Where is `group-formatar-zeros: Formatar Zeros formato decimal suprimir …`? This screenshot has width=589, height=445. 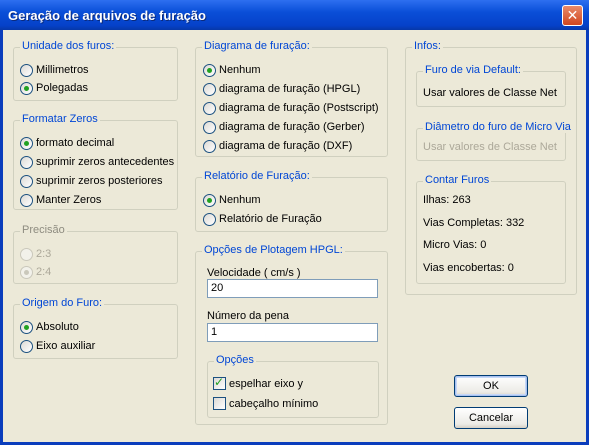
group-formatar-zeros: Formatar Zeros formato decimal suprimir … is located at coordinates (95, 161).